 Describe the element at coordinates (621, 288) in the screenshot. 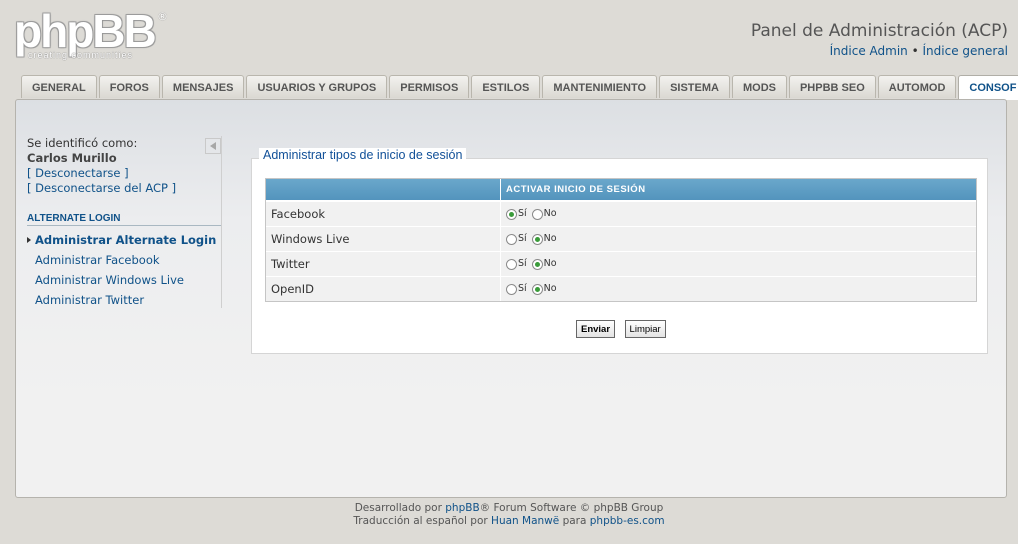

I see `table-row: OpenID Sí No` at that location.